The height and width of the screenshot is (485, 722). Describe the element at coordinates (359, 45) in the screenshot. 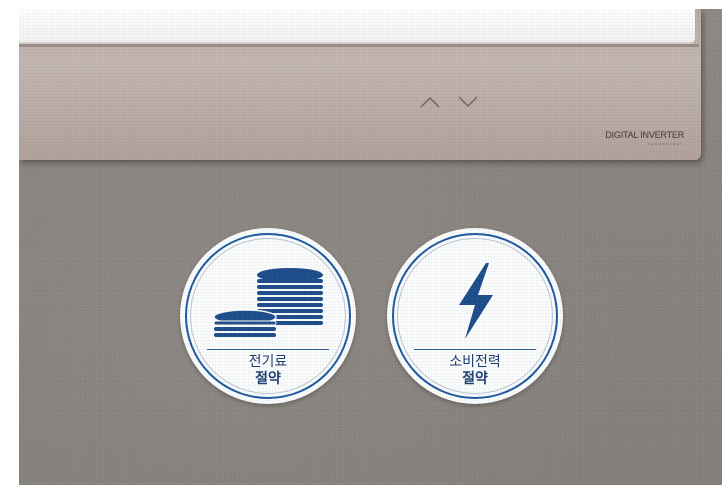

I see `panel-divider` at that location.